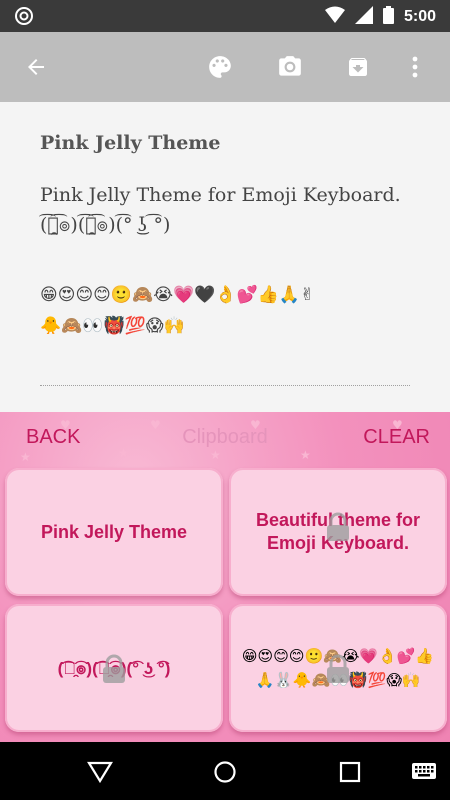 The image size is (450, 800). What do you see at coordinates (220, 195) in the screenshot?
I see `note-body-text: Pink Jelly Theme for Emoji Keyboard.` at bounding box center [220, 195].